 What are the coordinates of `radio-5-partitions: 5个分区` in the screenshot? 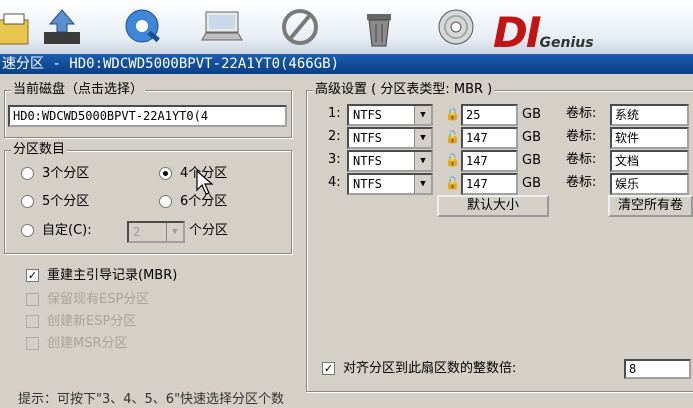 It's located at (55, 202).